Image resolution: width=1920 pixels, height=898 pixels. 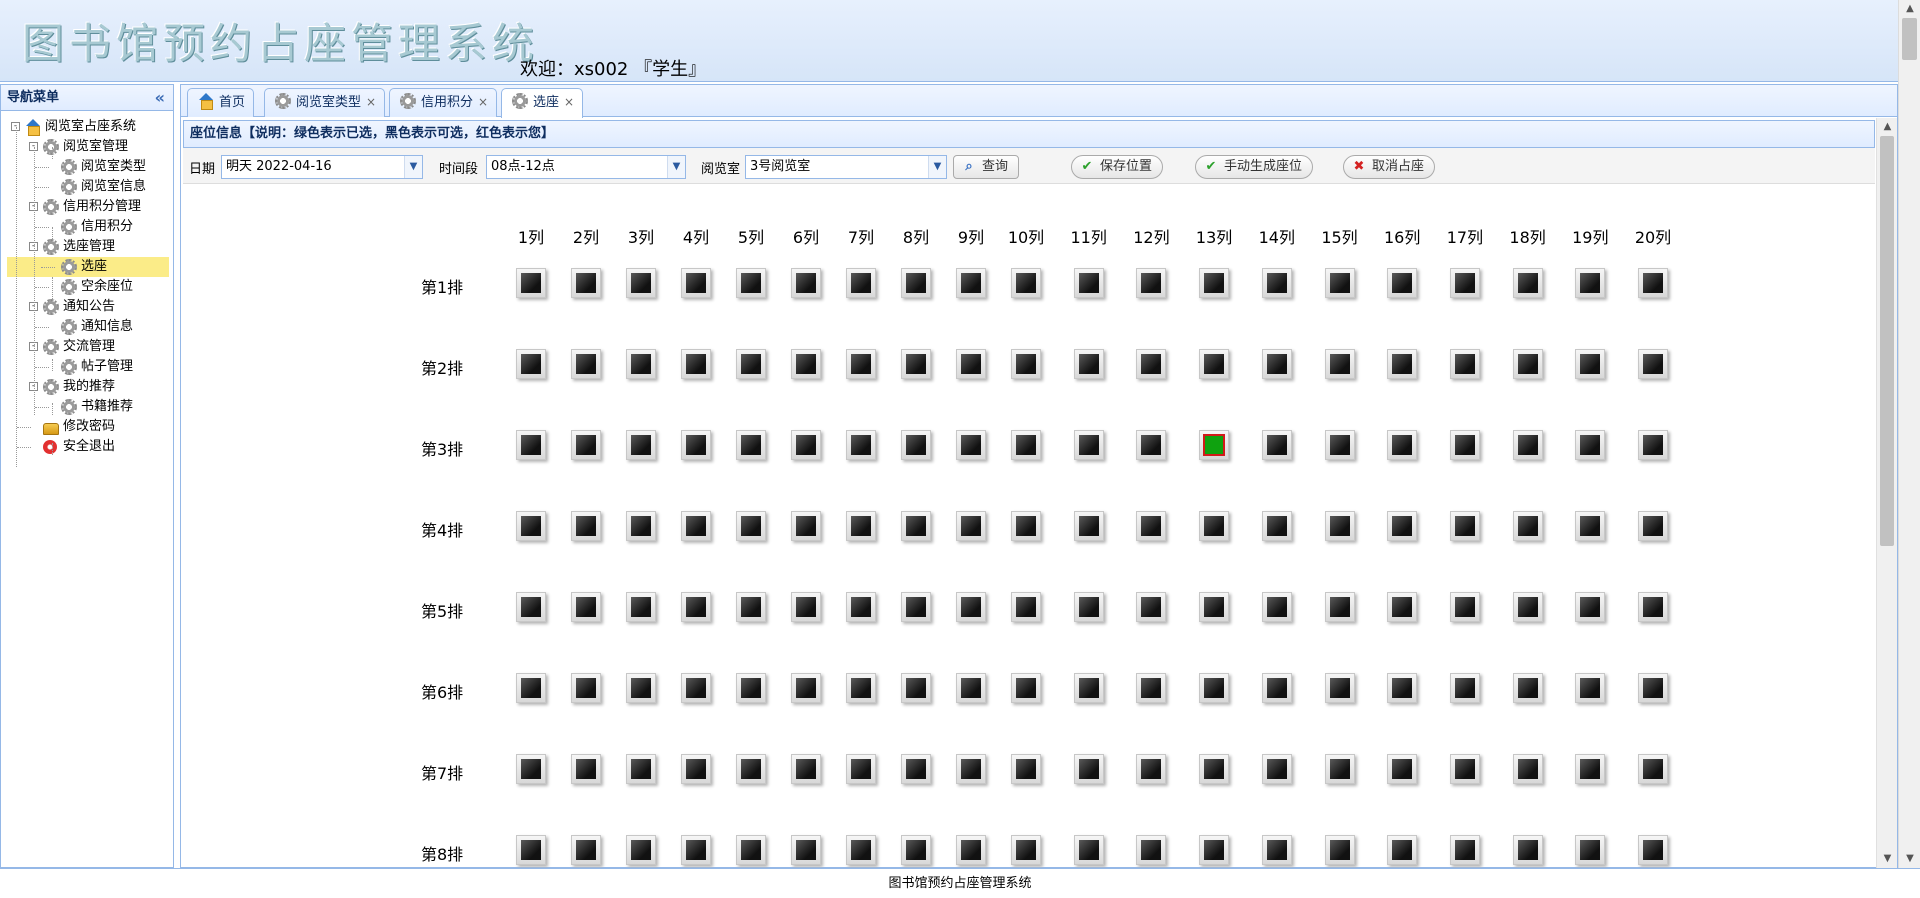 What do you see at coordinates (1887, 341) in the screenshot?
I see `scrollbar-thumb` at bounding box center [1887, 341].